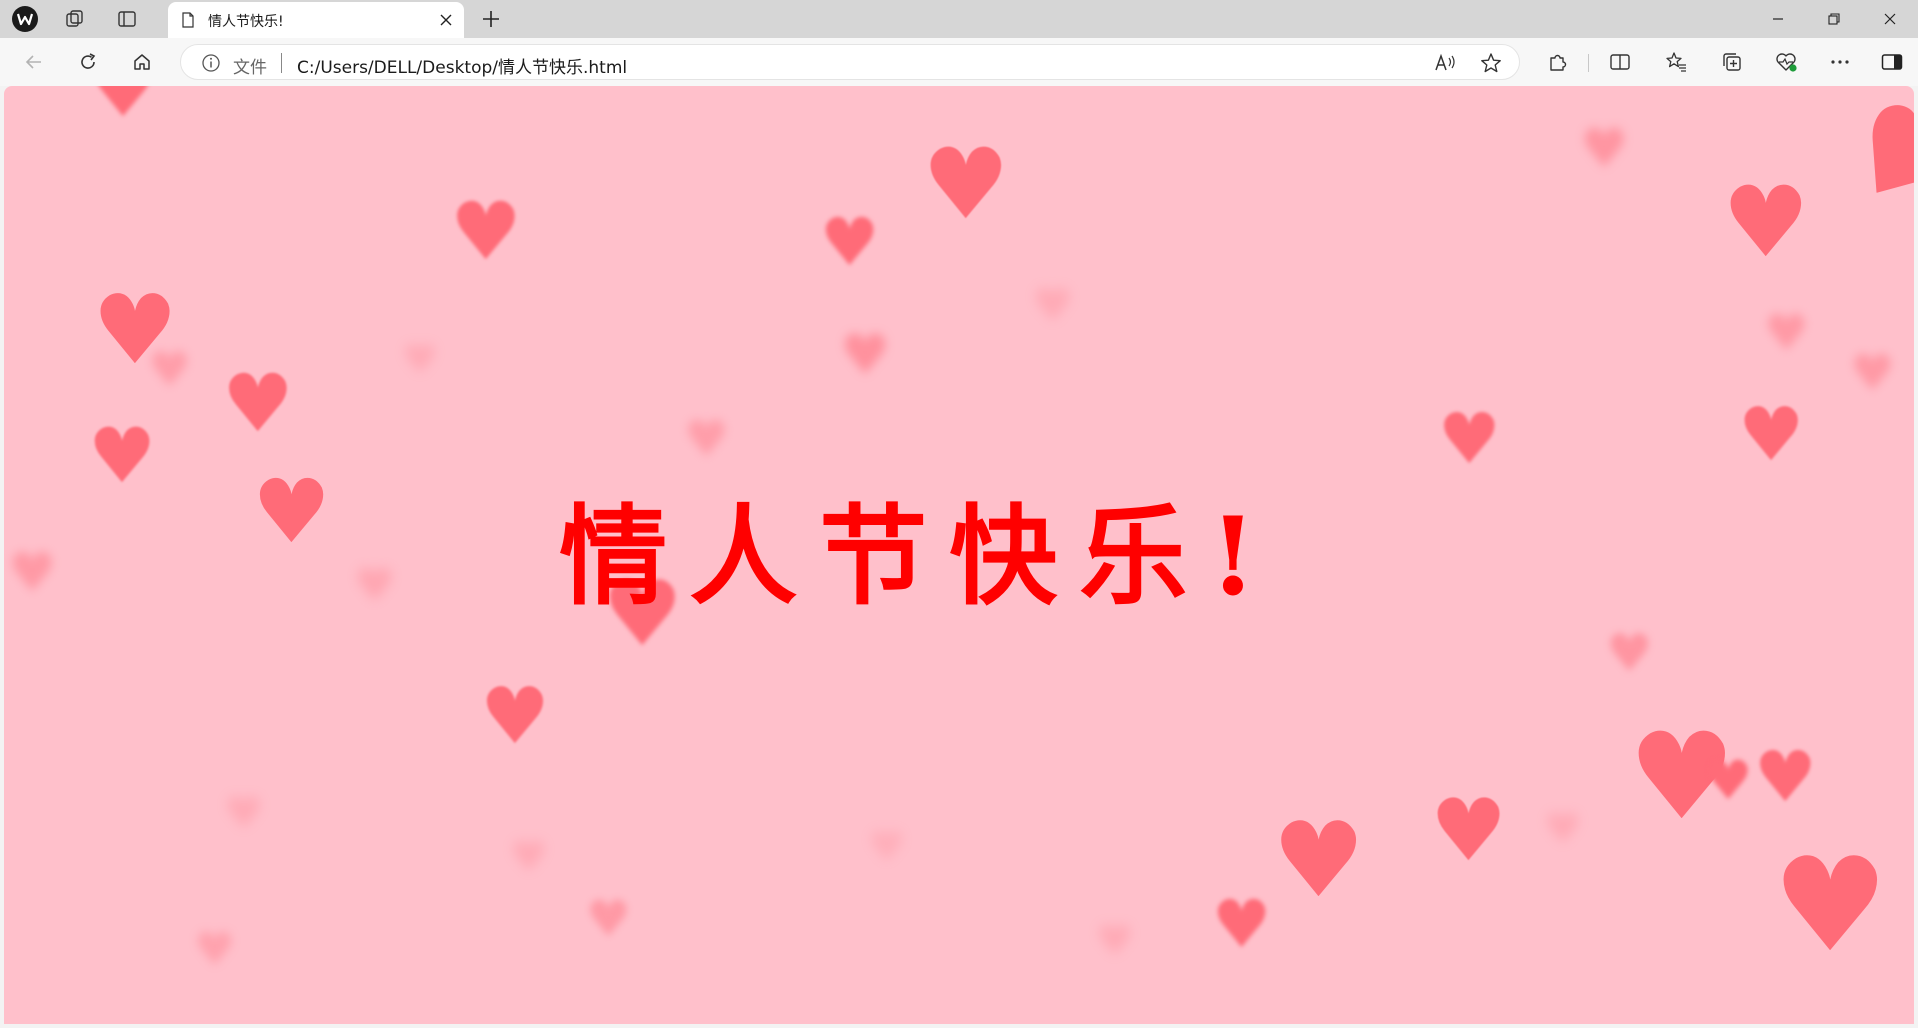 The width and height of the screenshot is (1918, 1028). I want to click on split-screen-icon, so click(1620, 62).